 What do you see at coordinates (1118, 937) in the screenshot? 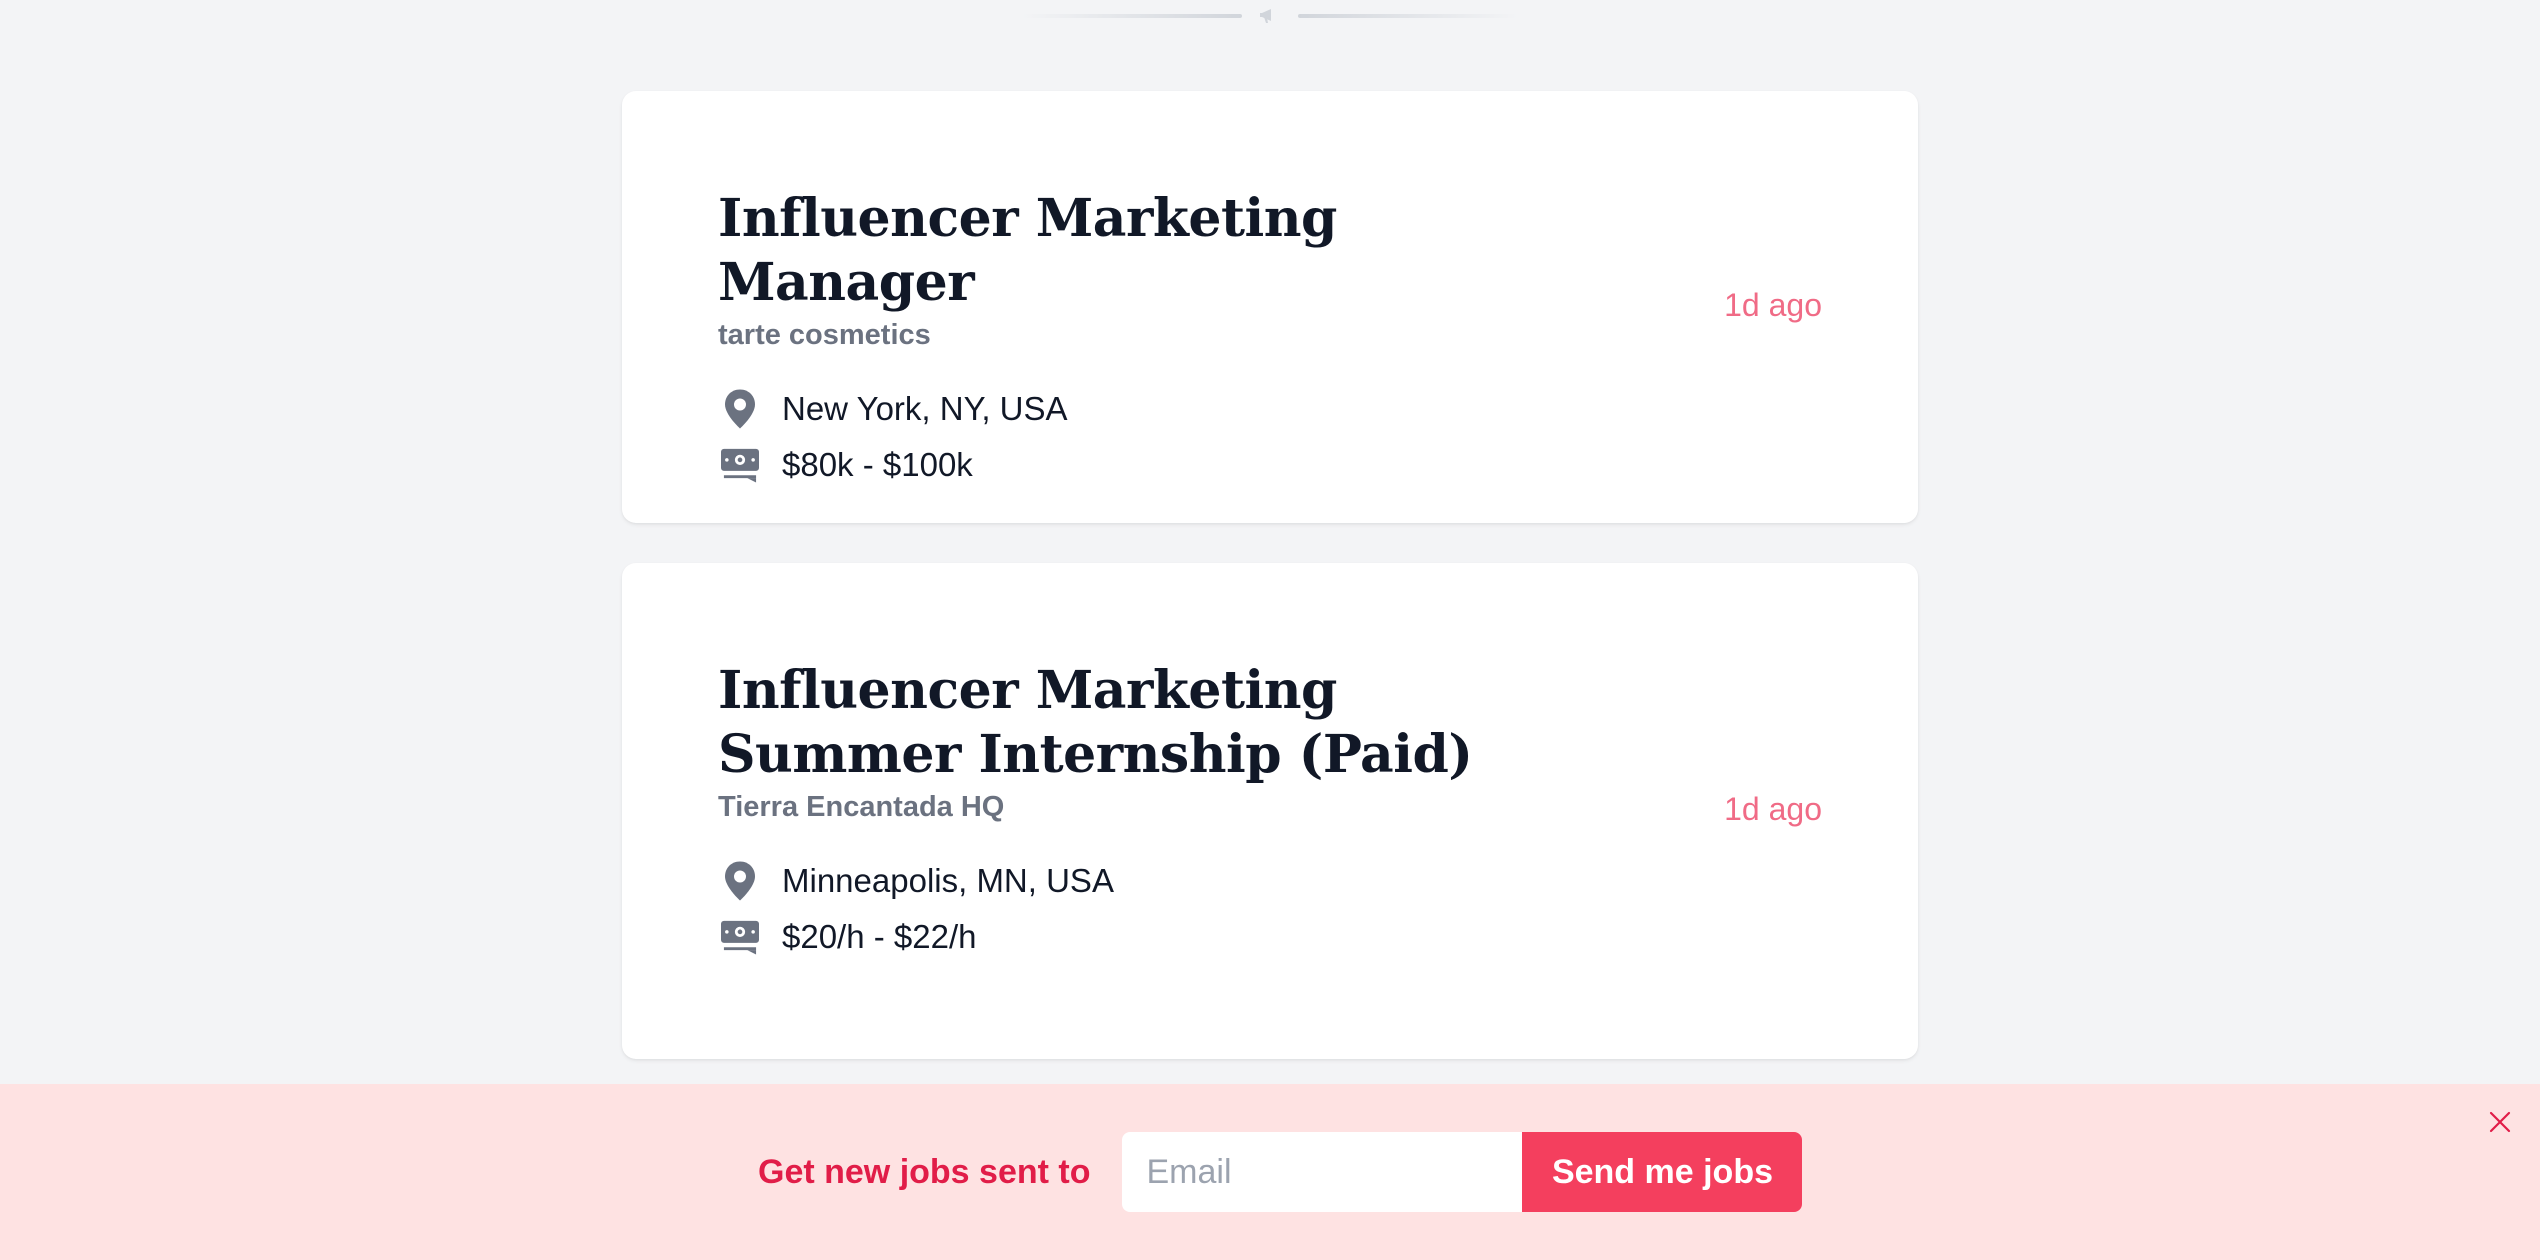
I see `job-salary: $20/h - $22/h` at bounding box center [1118, 937].